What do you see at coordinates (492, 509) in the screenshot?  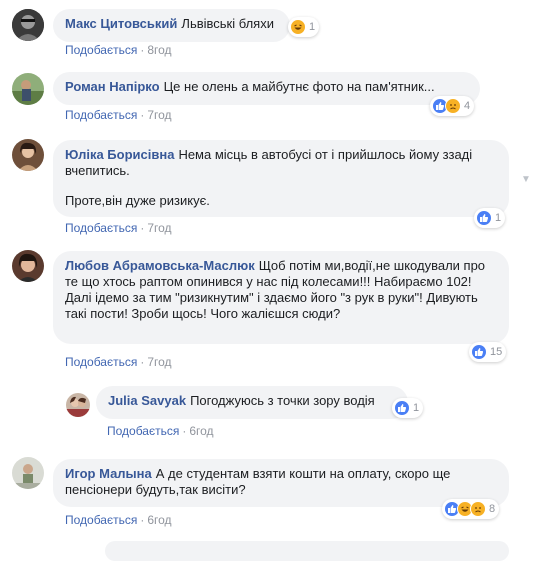 I see `reaction-count: 8` at bounding box center [492, 509].